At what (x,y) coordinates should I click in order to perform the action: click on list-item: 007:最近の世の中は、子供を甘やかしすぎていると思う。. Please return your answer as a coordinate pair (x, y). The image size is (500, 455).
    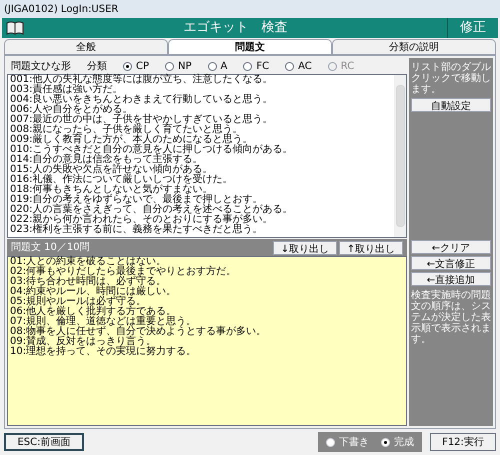
    Looking at the image, I should click on (202, 120).